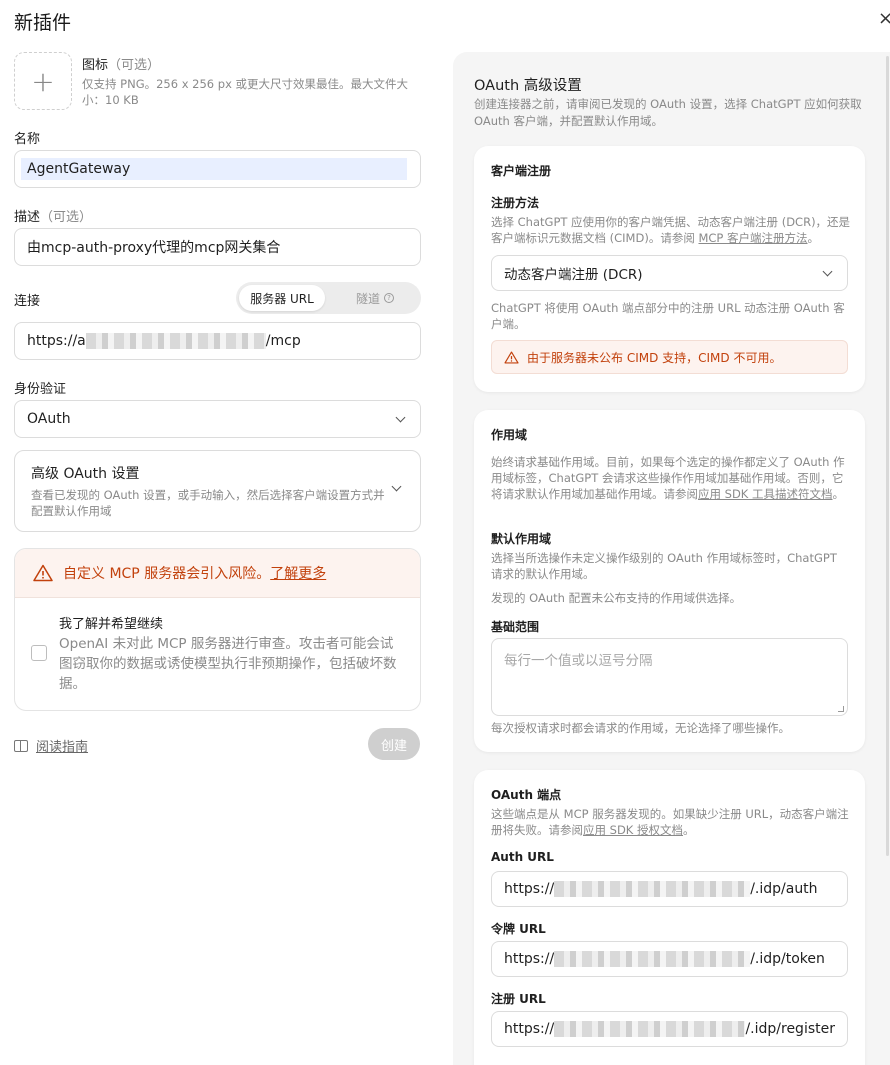 The height and width of the screenshot is (1065, 890). I want to click on acknowledge-label: 我了解并希望继续, so click(111, 622).